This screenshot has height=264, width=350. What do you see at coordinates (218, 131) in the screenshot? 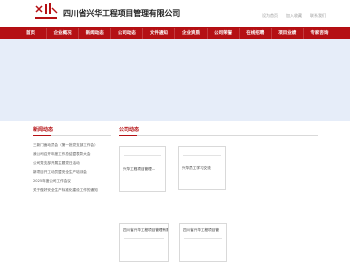
I see `company-news-panel-title: 公司动态` at bounding box center [218, 131].